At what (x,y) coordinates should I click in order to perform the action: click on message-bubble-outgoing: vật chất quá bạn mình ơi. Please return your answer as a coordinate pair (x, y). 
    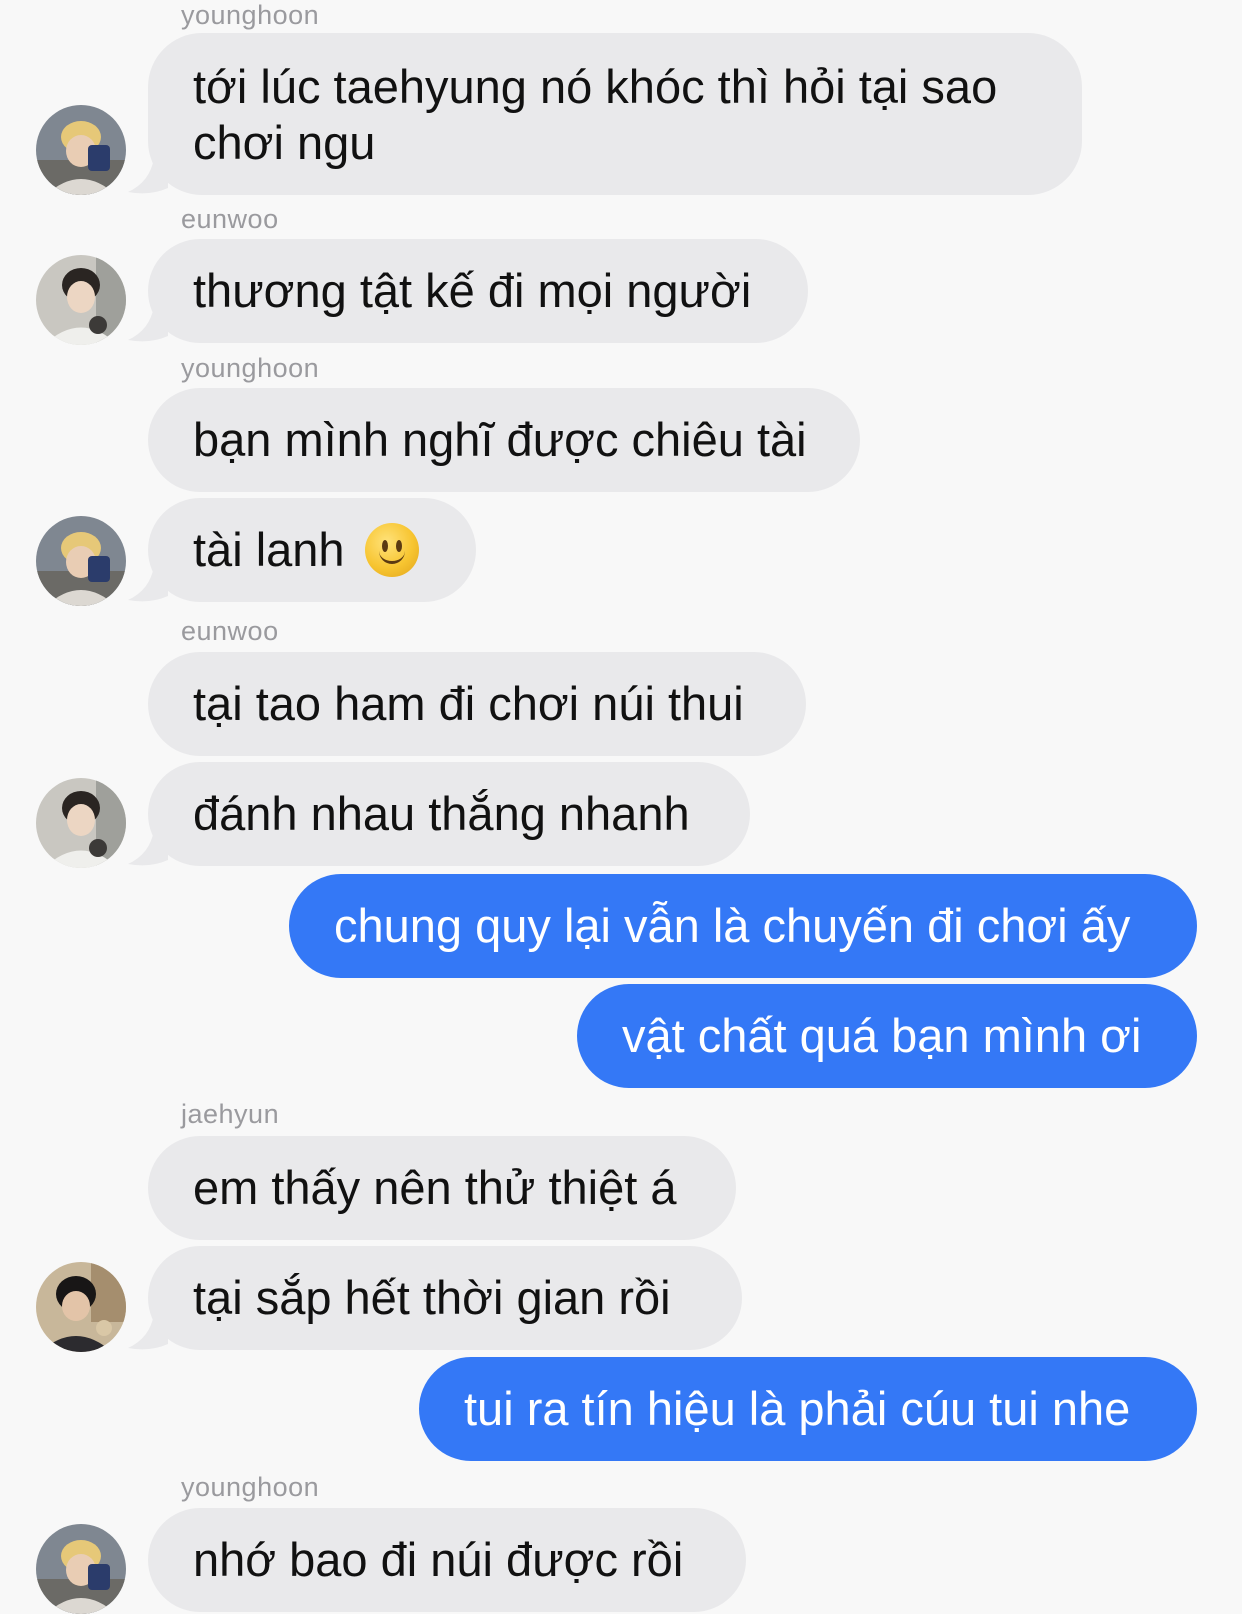
    Looking at the image, I should click on (887, 1036).